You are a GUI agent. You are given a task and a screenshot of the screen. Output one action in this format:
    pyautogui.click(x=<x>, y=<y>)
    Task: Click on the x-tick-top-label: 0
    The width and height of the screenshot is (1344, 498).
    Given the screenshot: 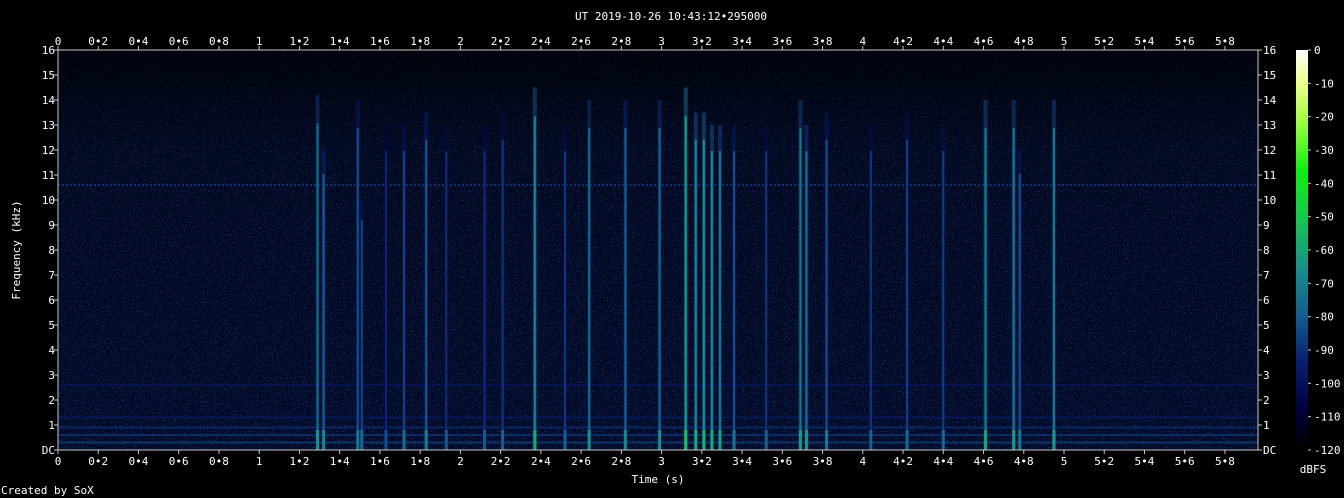 What is the action you would take?
    pyautogui.click(x=58, y=41)
    